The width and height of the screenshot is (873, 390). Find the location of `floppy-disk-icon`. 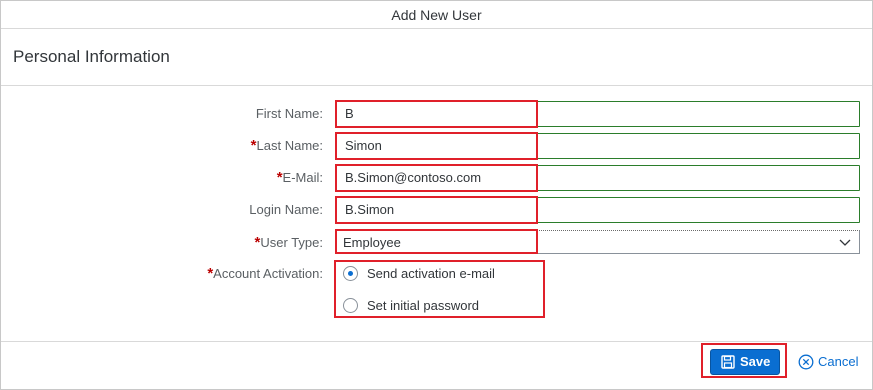

floppy-disk-icon is located at coordinates (728, 362).